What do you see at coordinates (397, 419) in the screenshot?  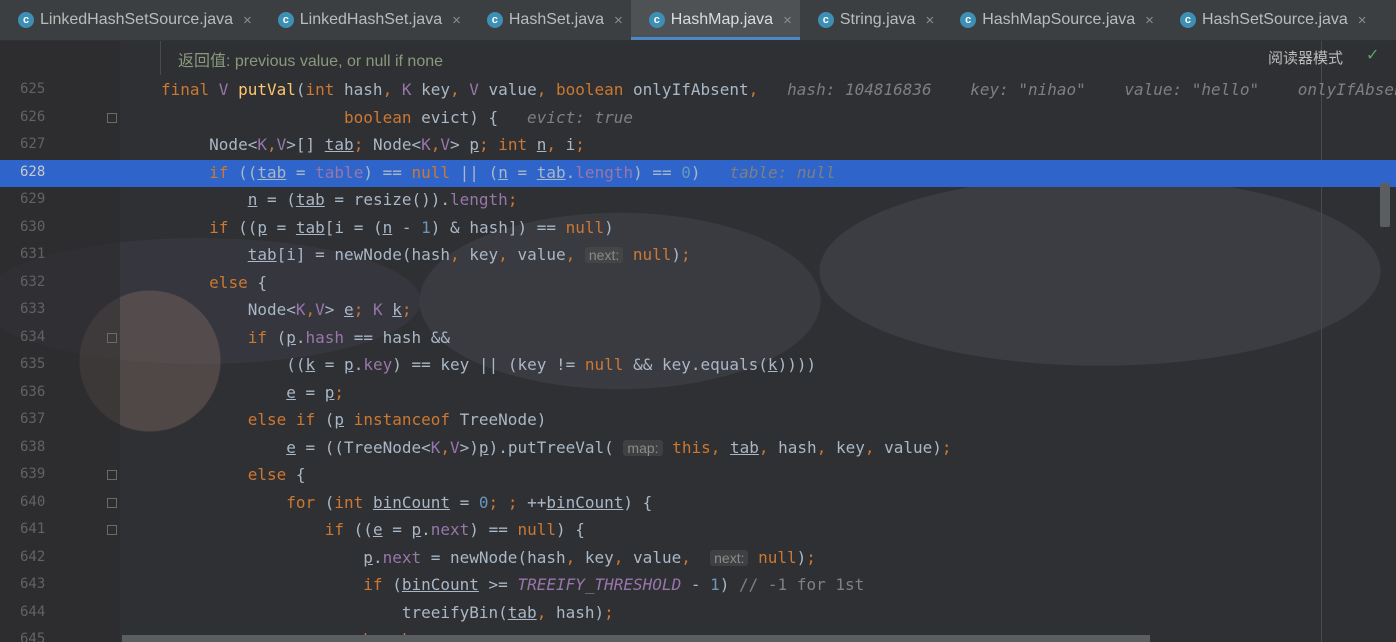 I see `code-text: else if (p instanceof TreeNode)` at bounding box center [397, 419].